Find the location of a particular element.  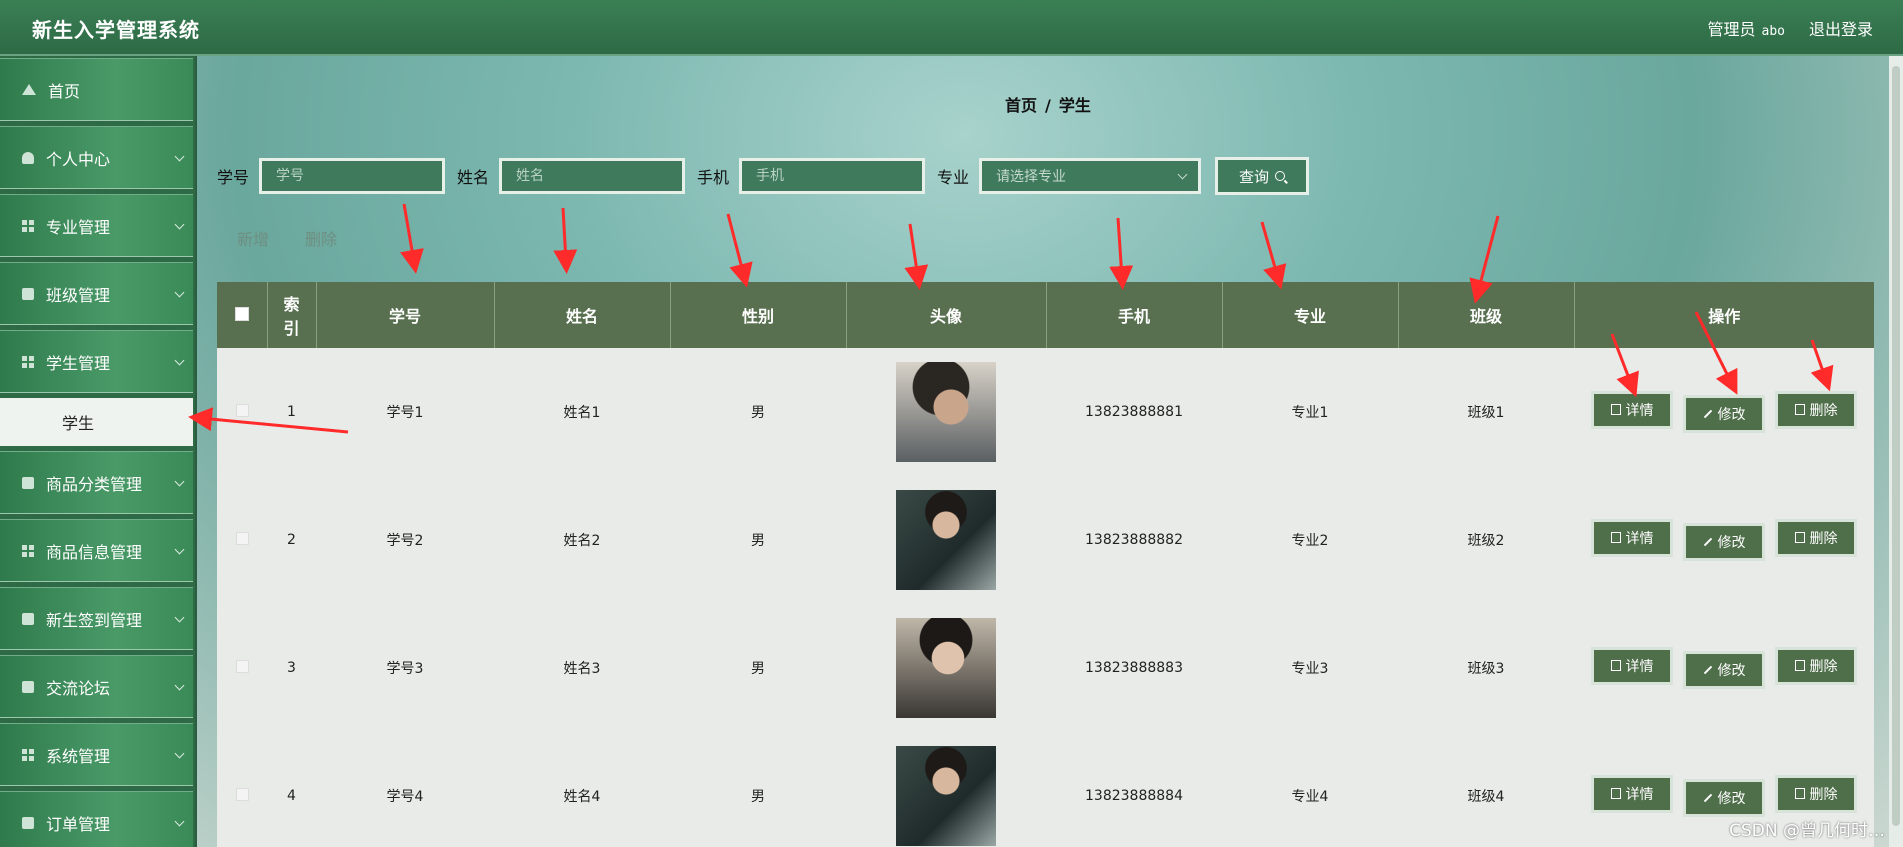

sidebar-item-label: 订单管理 is located at coordinates (78, 824).